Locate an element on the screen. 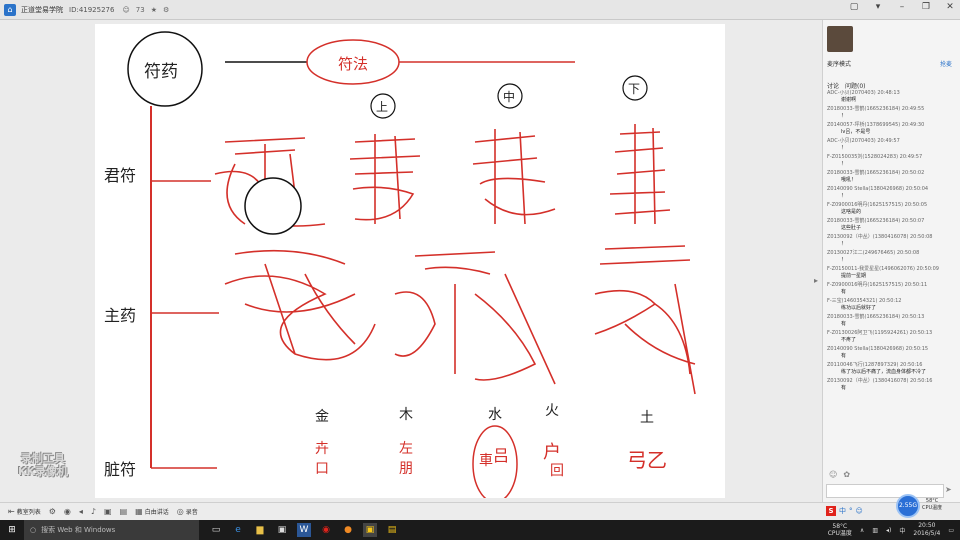 This screenshot has width=960, height=540. minimize-button: – is located at coordinates (902, 7).